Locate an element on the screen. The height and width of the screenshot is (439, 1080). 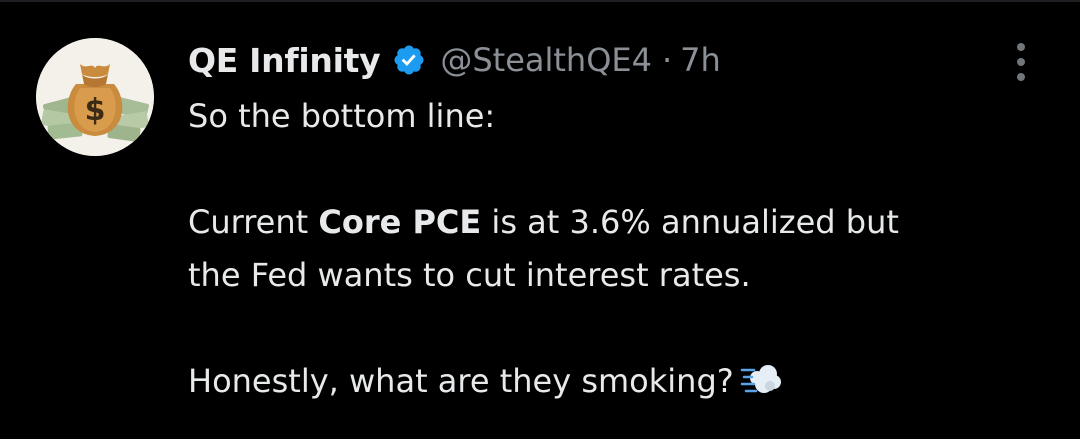
tweet-line-3: the Fed wants to cut interest rates. is located at coordinates (469, 275).